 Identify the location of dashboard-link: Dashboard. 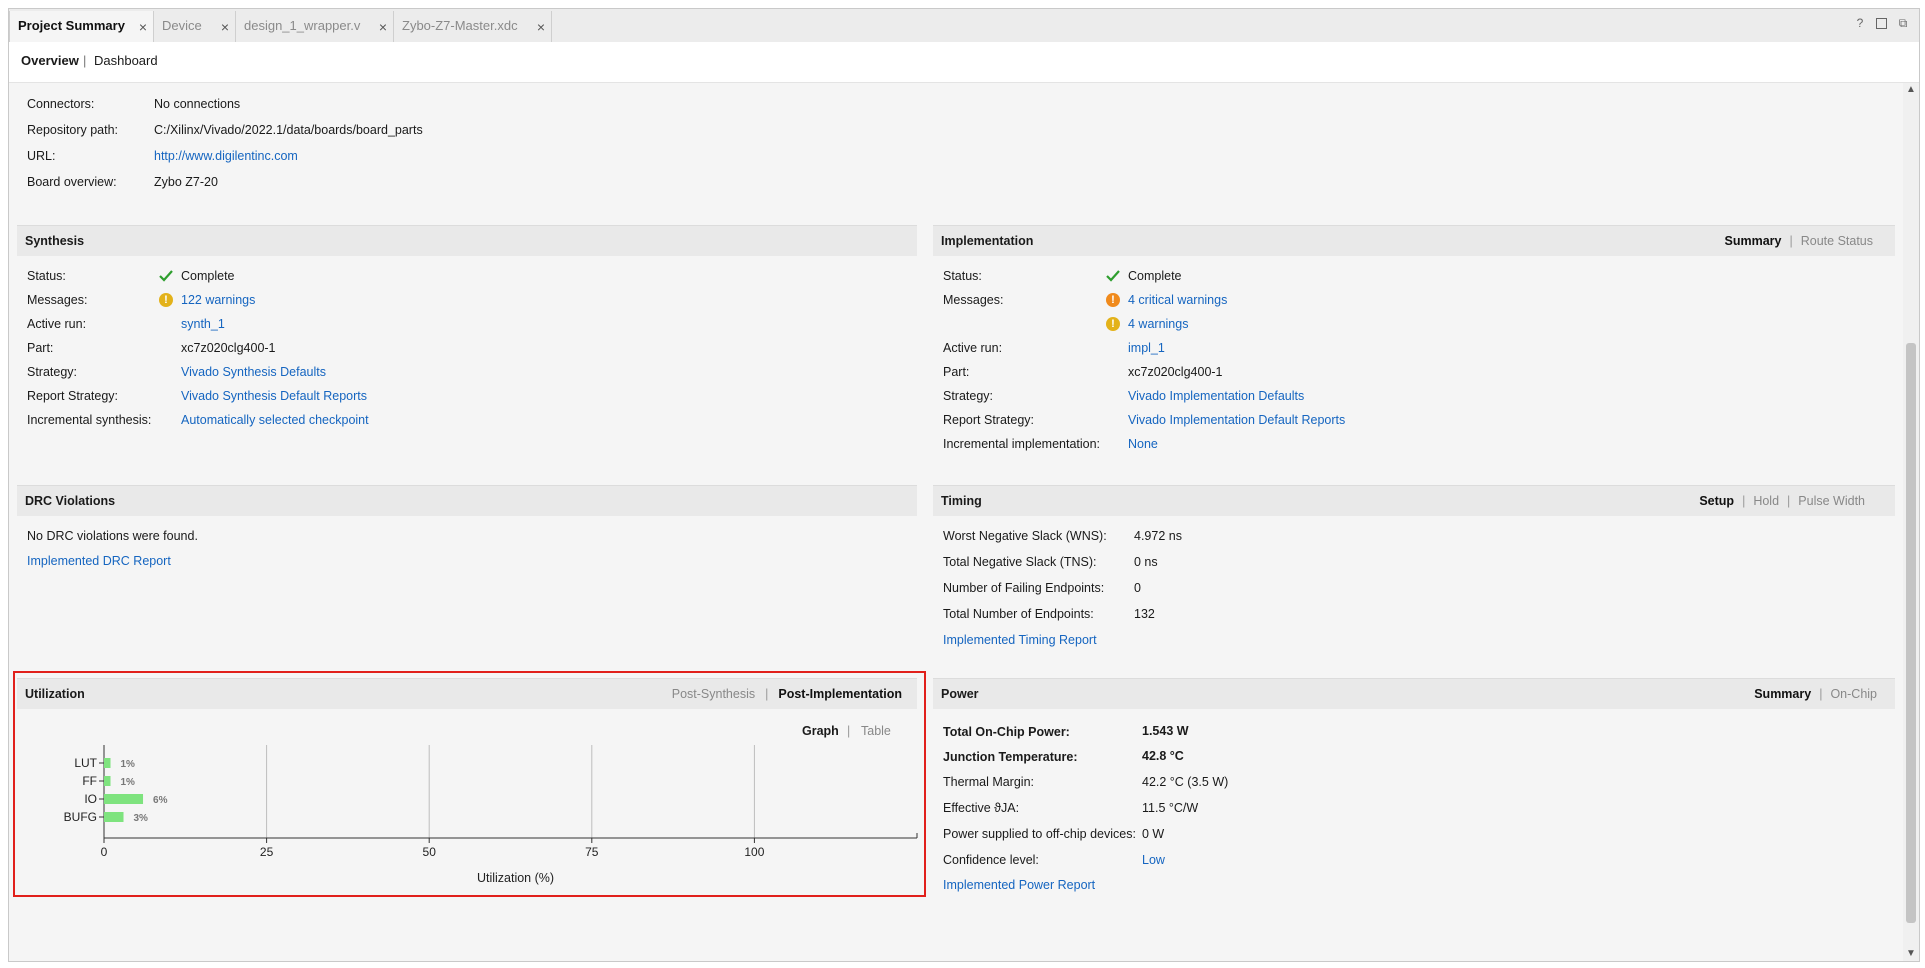
(126, 60).